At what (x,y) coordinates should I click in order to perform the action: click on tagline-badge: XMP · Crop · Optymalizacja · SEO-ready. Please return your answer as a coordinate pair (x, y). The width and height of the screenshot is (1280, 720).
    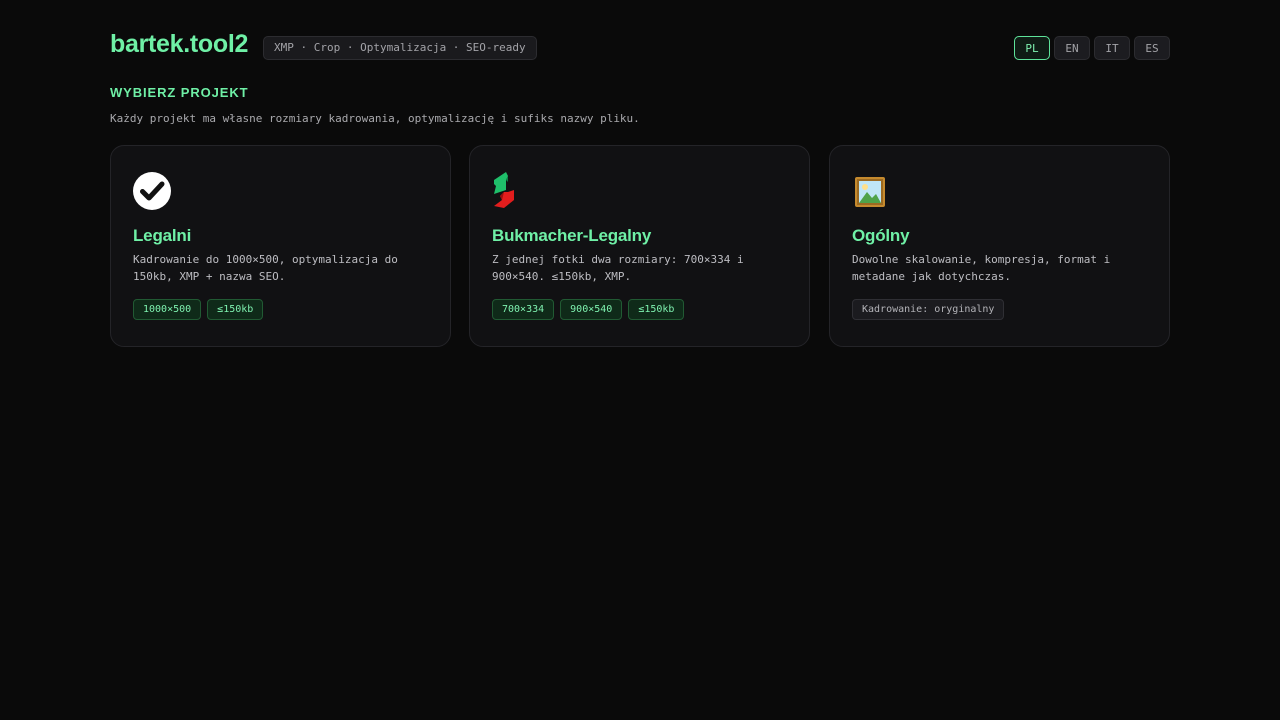
    Looking at the image, I should click on (400, 48).